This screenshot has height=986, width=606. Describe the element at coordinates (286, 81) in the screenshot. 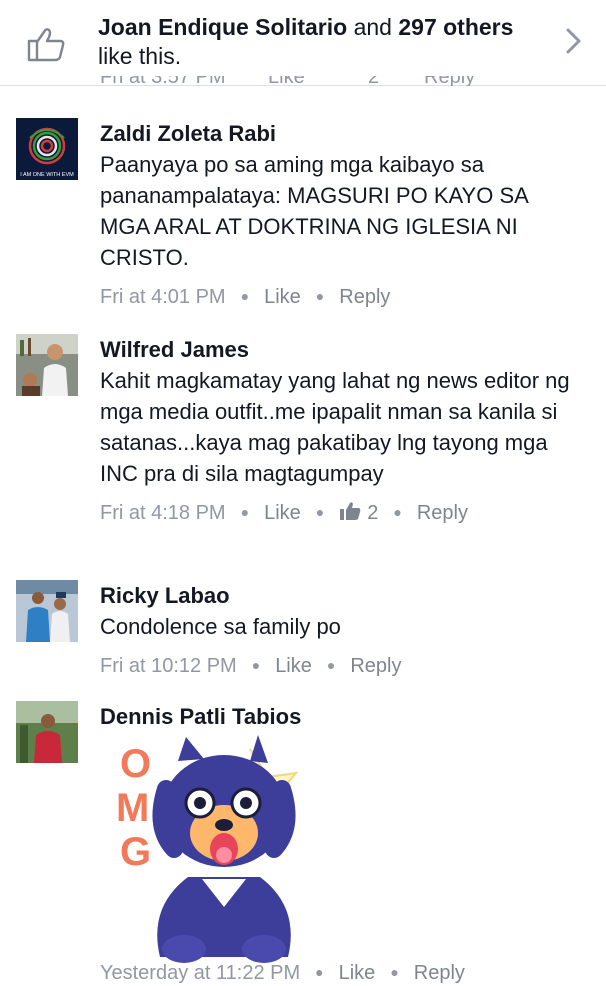

I see `previous-like: Like` at that location.